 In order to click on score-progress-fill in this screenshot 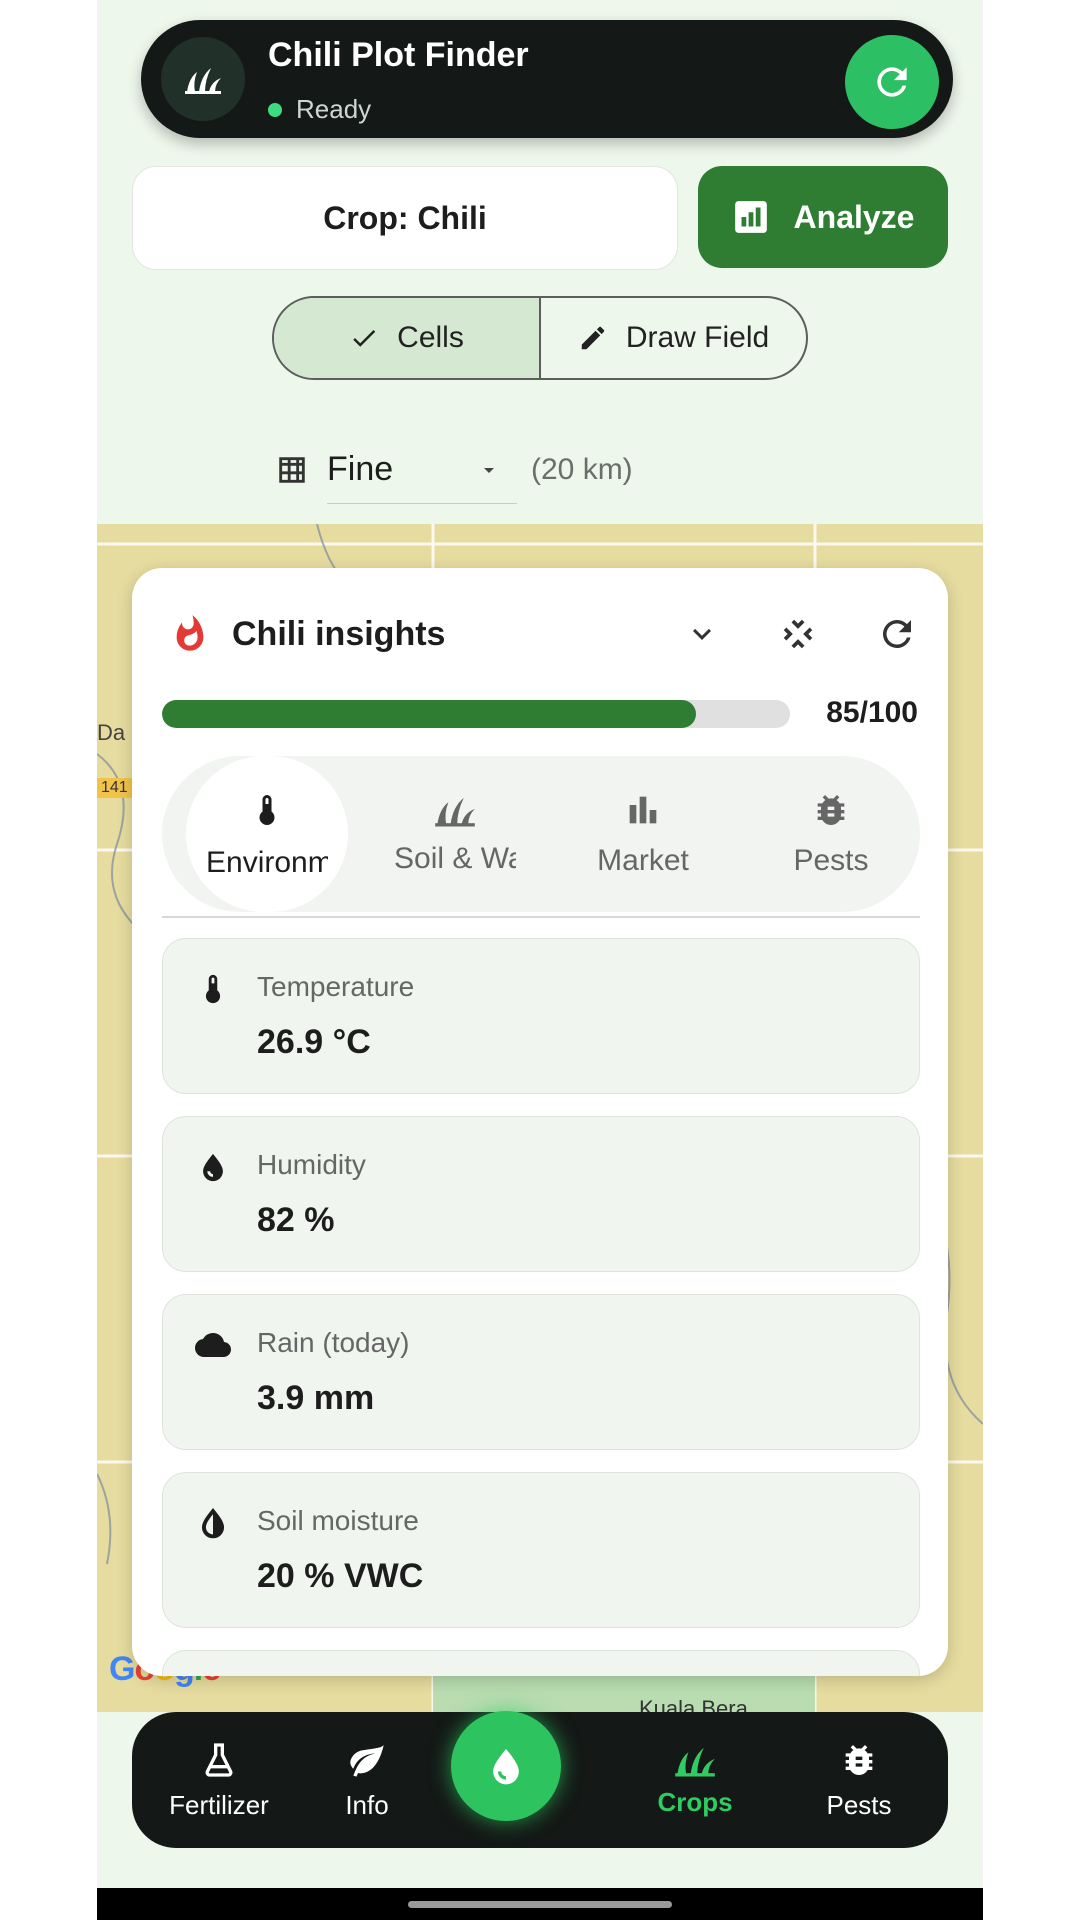, I will do `click(429, 714)`.